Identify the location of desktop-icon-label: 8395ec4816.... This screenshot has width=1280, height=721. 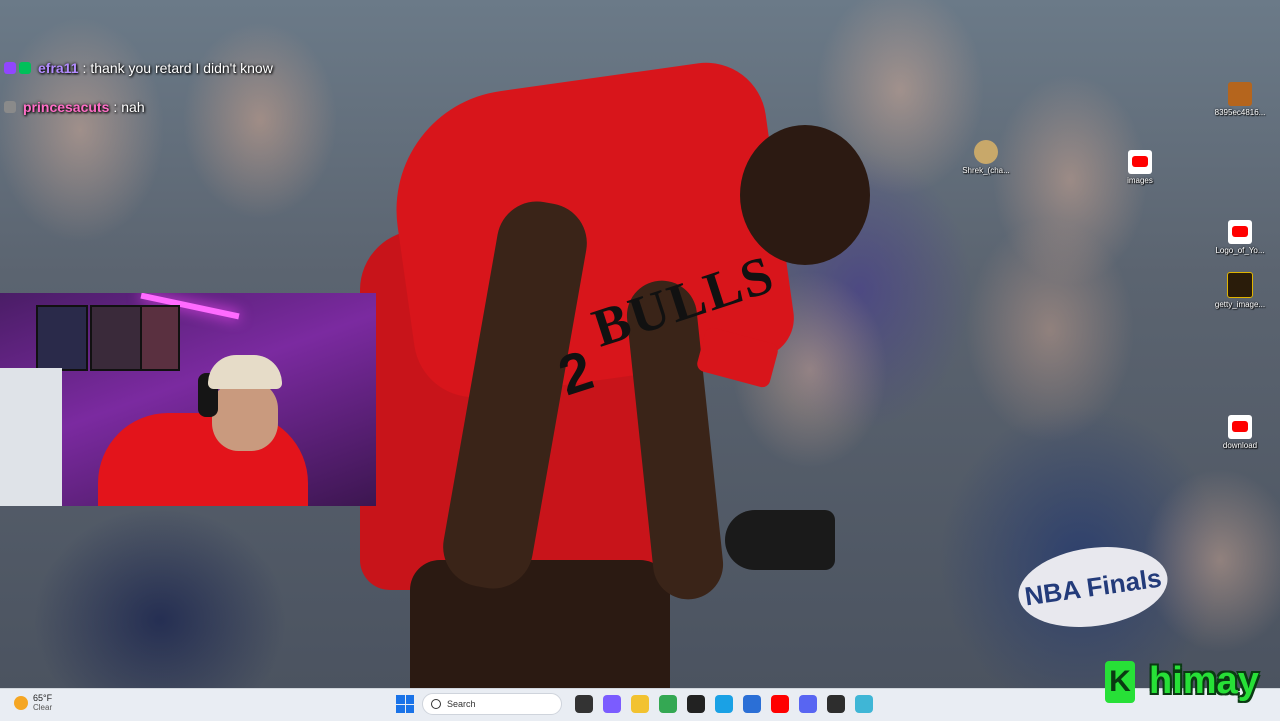
(1240, 112).